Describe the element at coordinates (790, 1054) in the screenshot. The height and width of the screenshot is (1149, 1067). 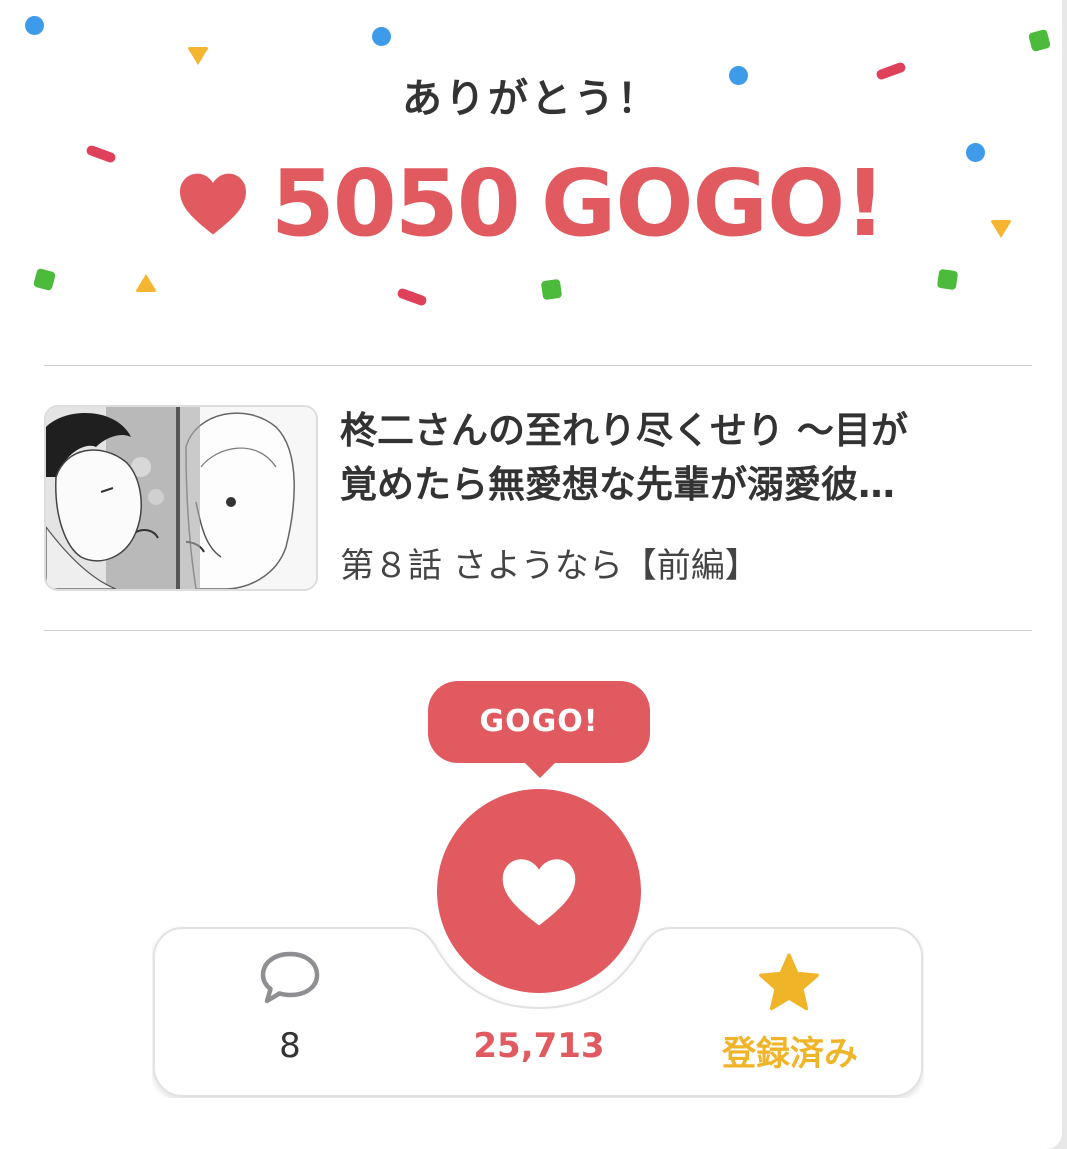
I see `favorite-label: 登録済み` at that location.